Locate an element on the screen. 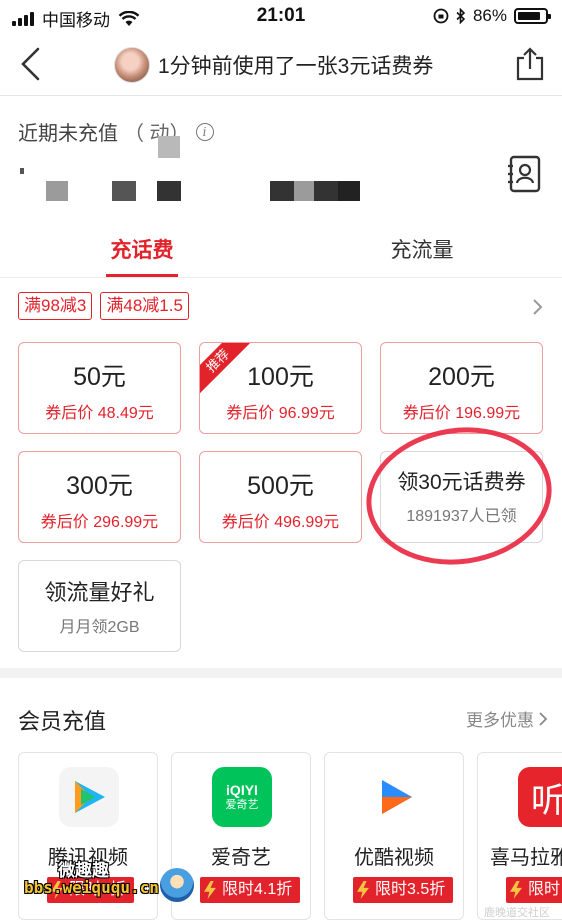 This screenshot has height=920, width=562. iqiyi-logo-text: iQIYI is located at coordinates (242, 790).